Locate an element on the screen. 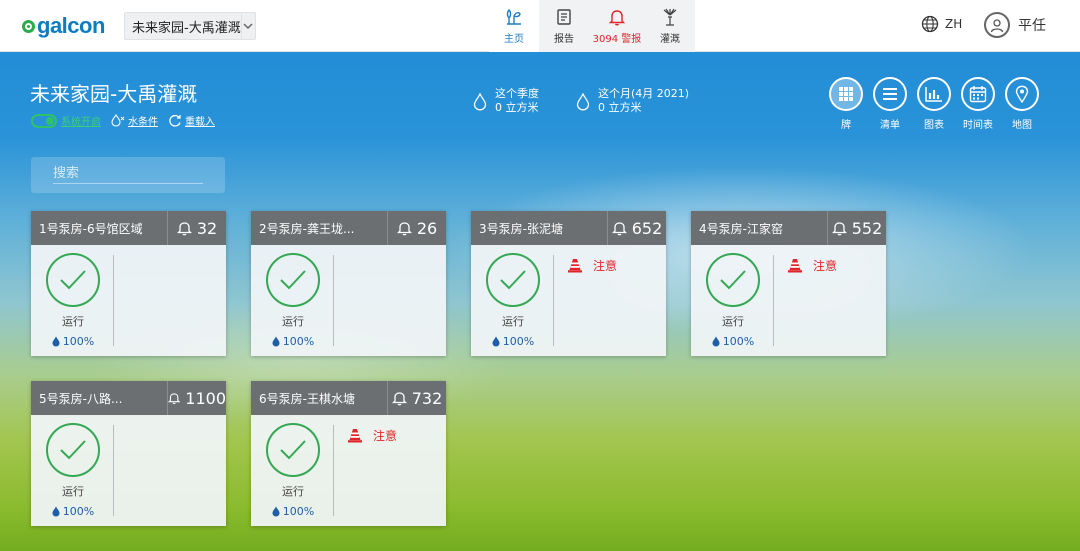 The height and width of the screenshot is (551, 1080). water-condition-icon is located at coordinates (118, 120).